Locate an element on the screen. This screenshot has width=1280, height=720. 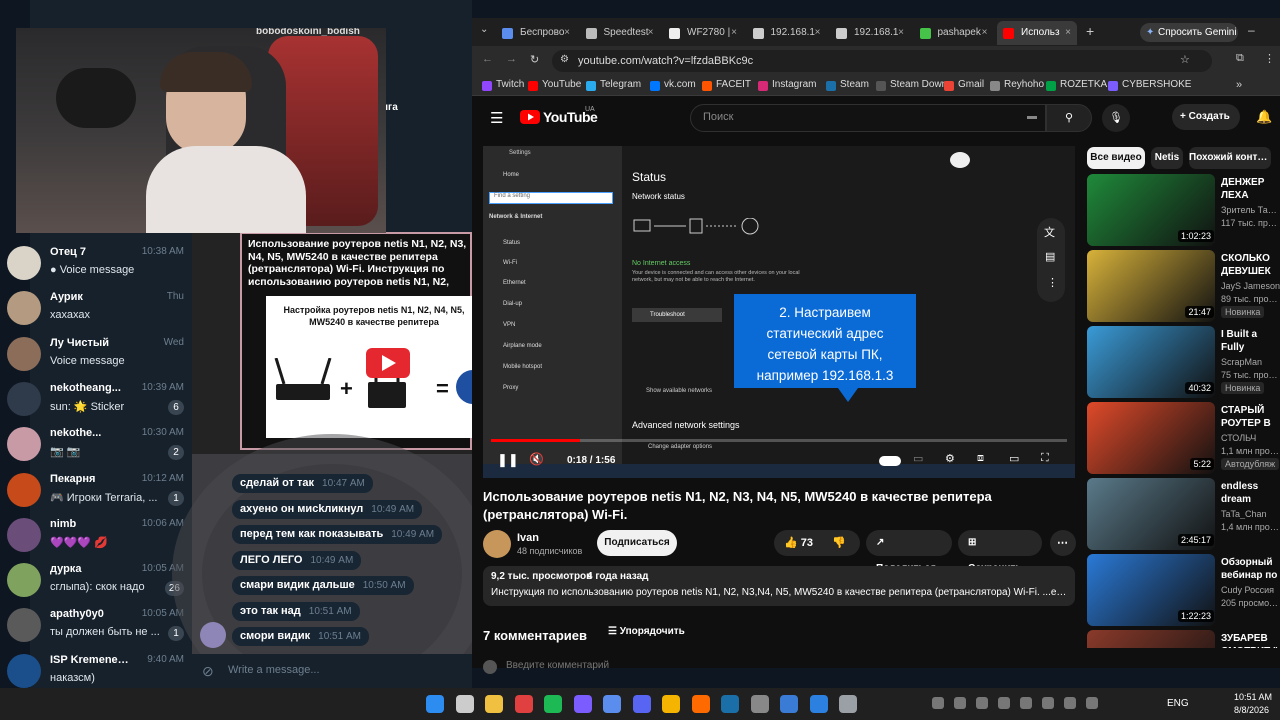
spotify-icon is located at coordinates (553, 704).